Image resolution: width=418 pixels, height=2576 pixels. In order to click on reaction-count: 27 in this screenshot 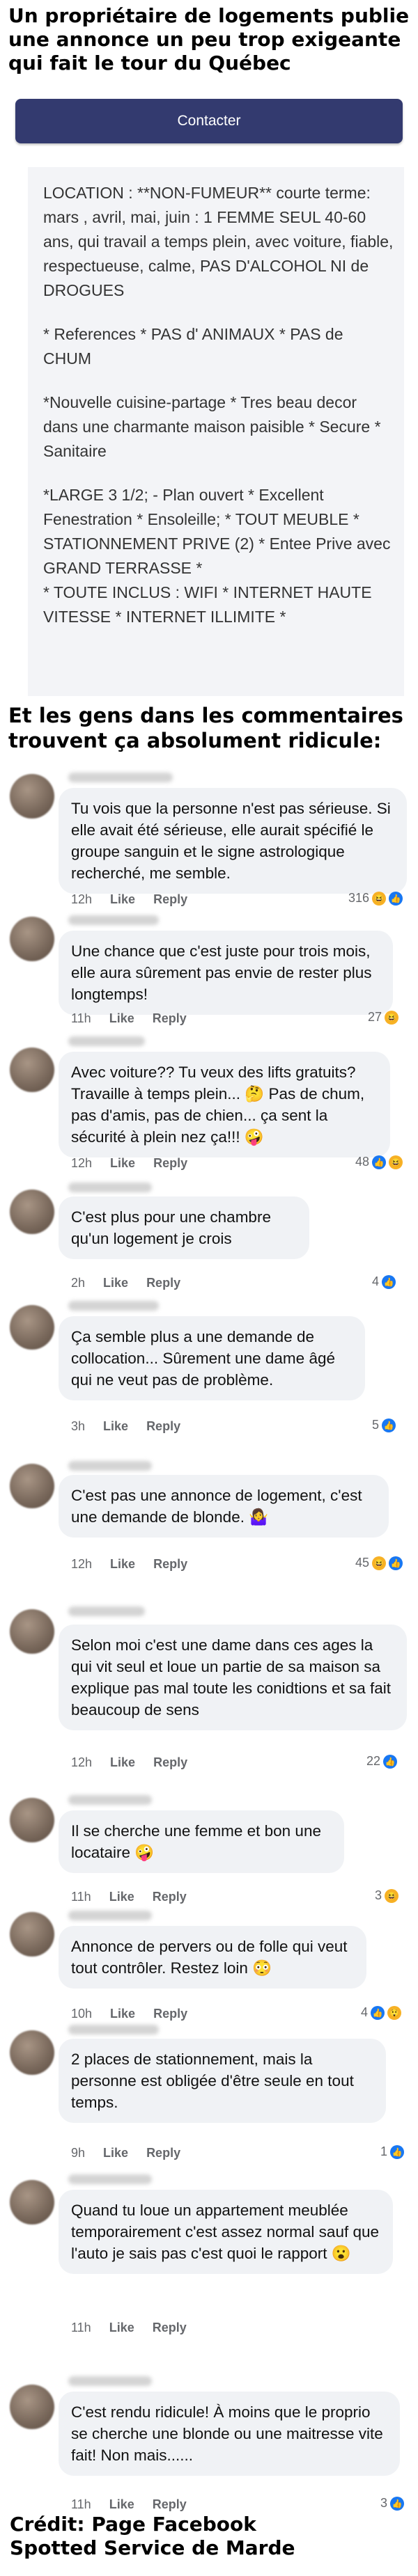, I will do `click(375, 1017)`.